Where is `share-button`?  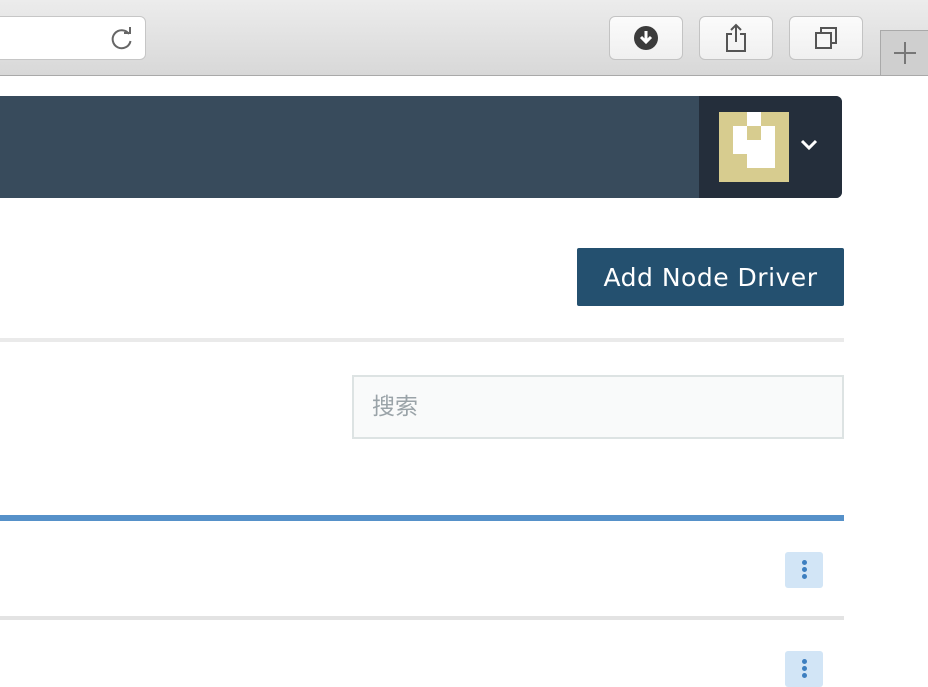 share-button is located at coordinates (736, 38).